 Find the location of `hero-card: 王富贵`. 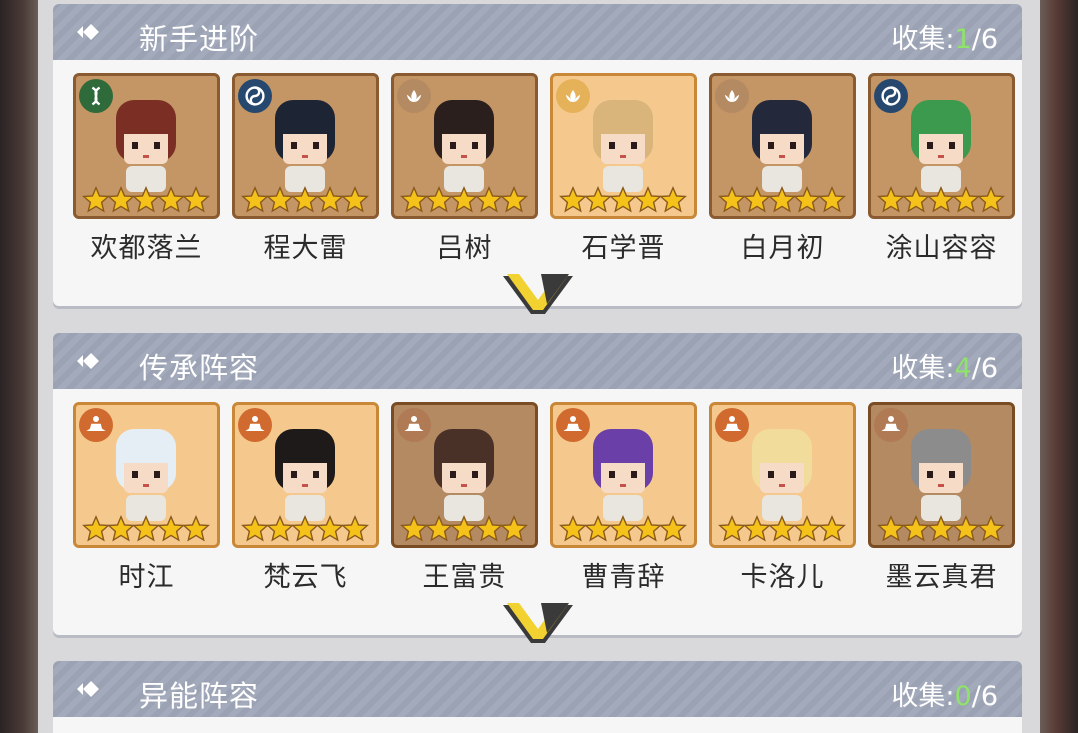

hero-card: 王富贵 is located at coordinates (464, 498).